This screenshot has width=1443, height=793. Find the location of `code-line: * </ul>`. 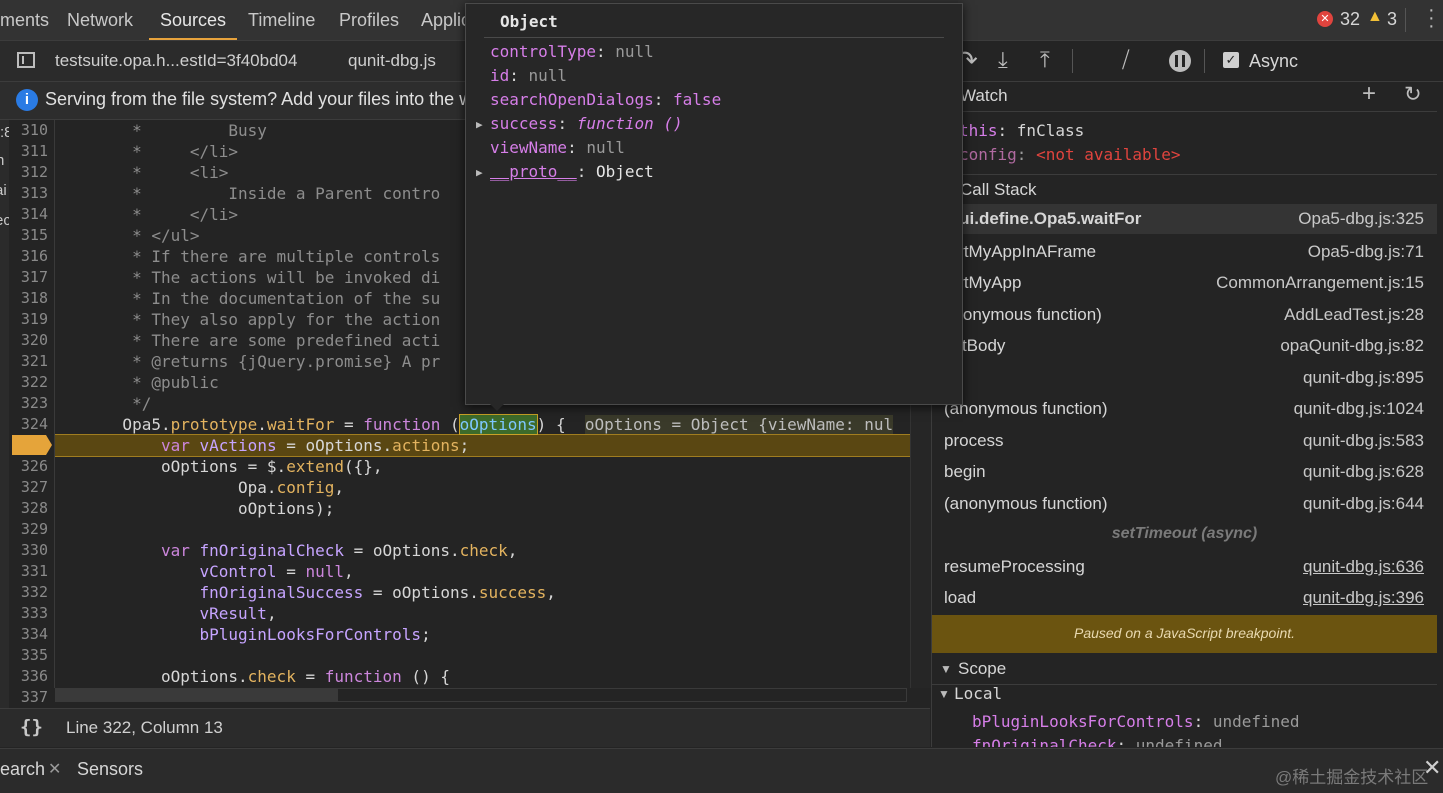

code-line: * </ul> is located at coordinates (127, 235).